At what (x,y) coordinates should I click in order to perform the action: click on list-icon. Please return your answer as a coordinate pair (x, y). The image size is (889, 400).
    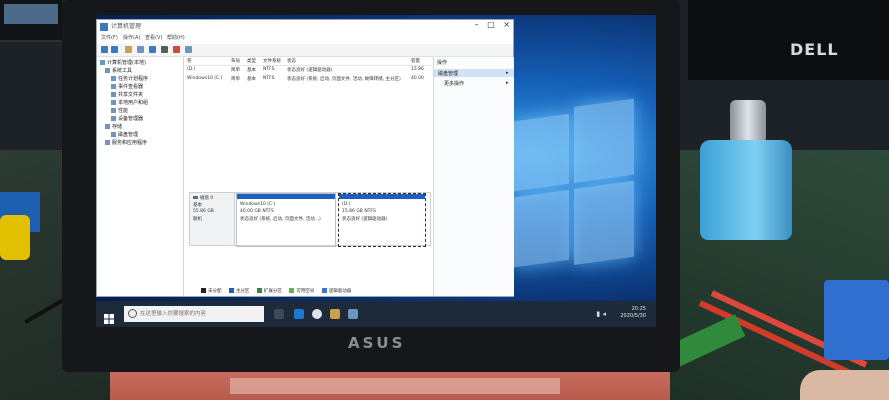
    Looking at the image, I should click on (140, 49).